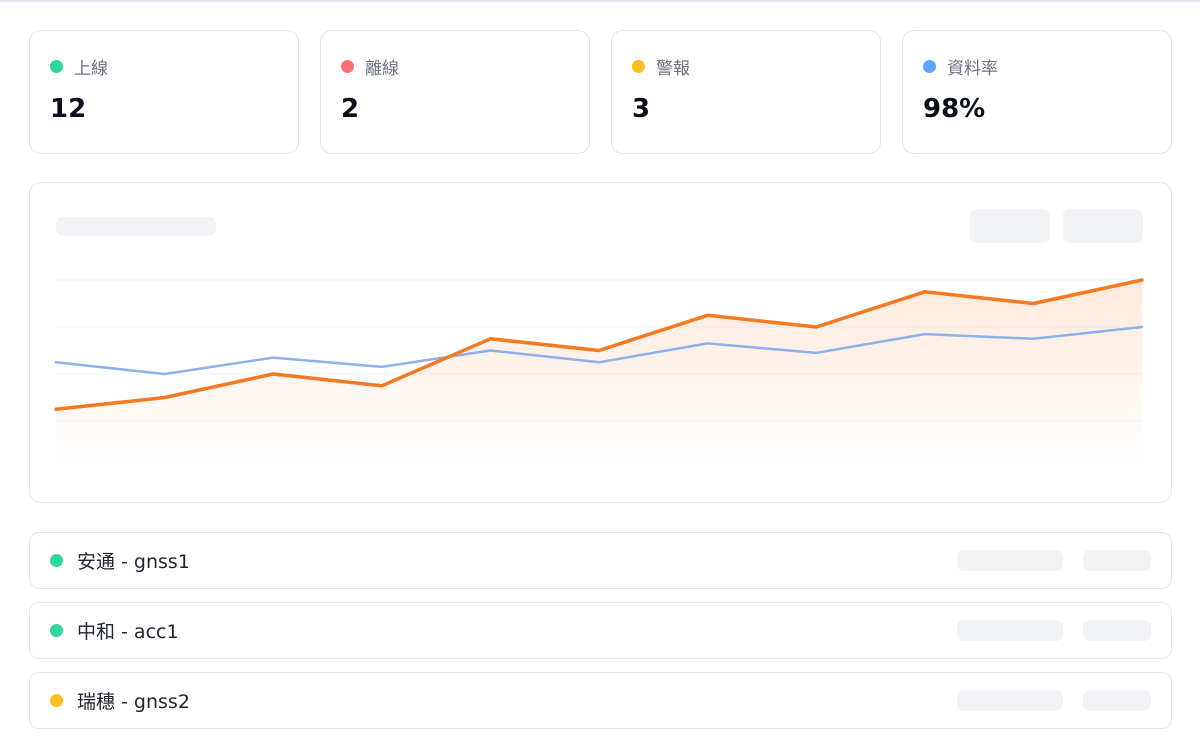 The height and width of the screenshot is (754, 1200). What do you see at coordinates (1037, 92) in the screenshot?
I see `stat-card-data-rate: 資料率 98%` at bounding box center [1037, 92].